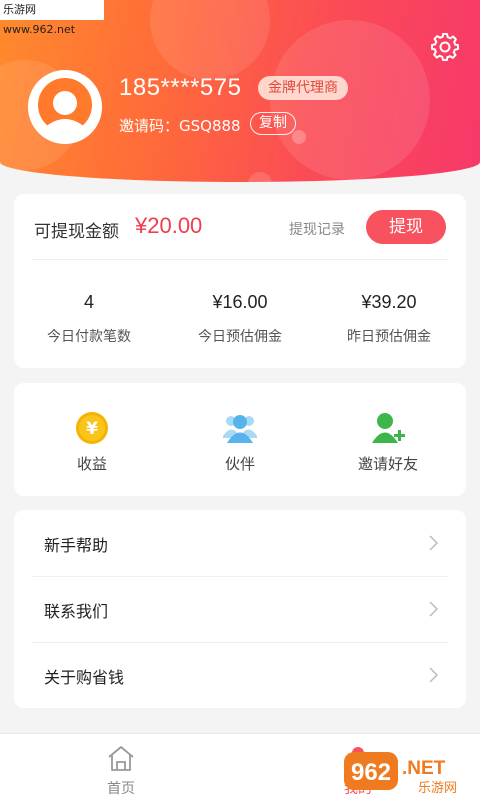 Image resolution: width=480 pixels, height=800 pixels. I want to click on menu-label: 收益, so click(91, 464).